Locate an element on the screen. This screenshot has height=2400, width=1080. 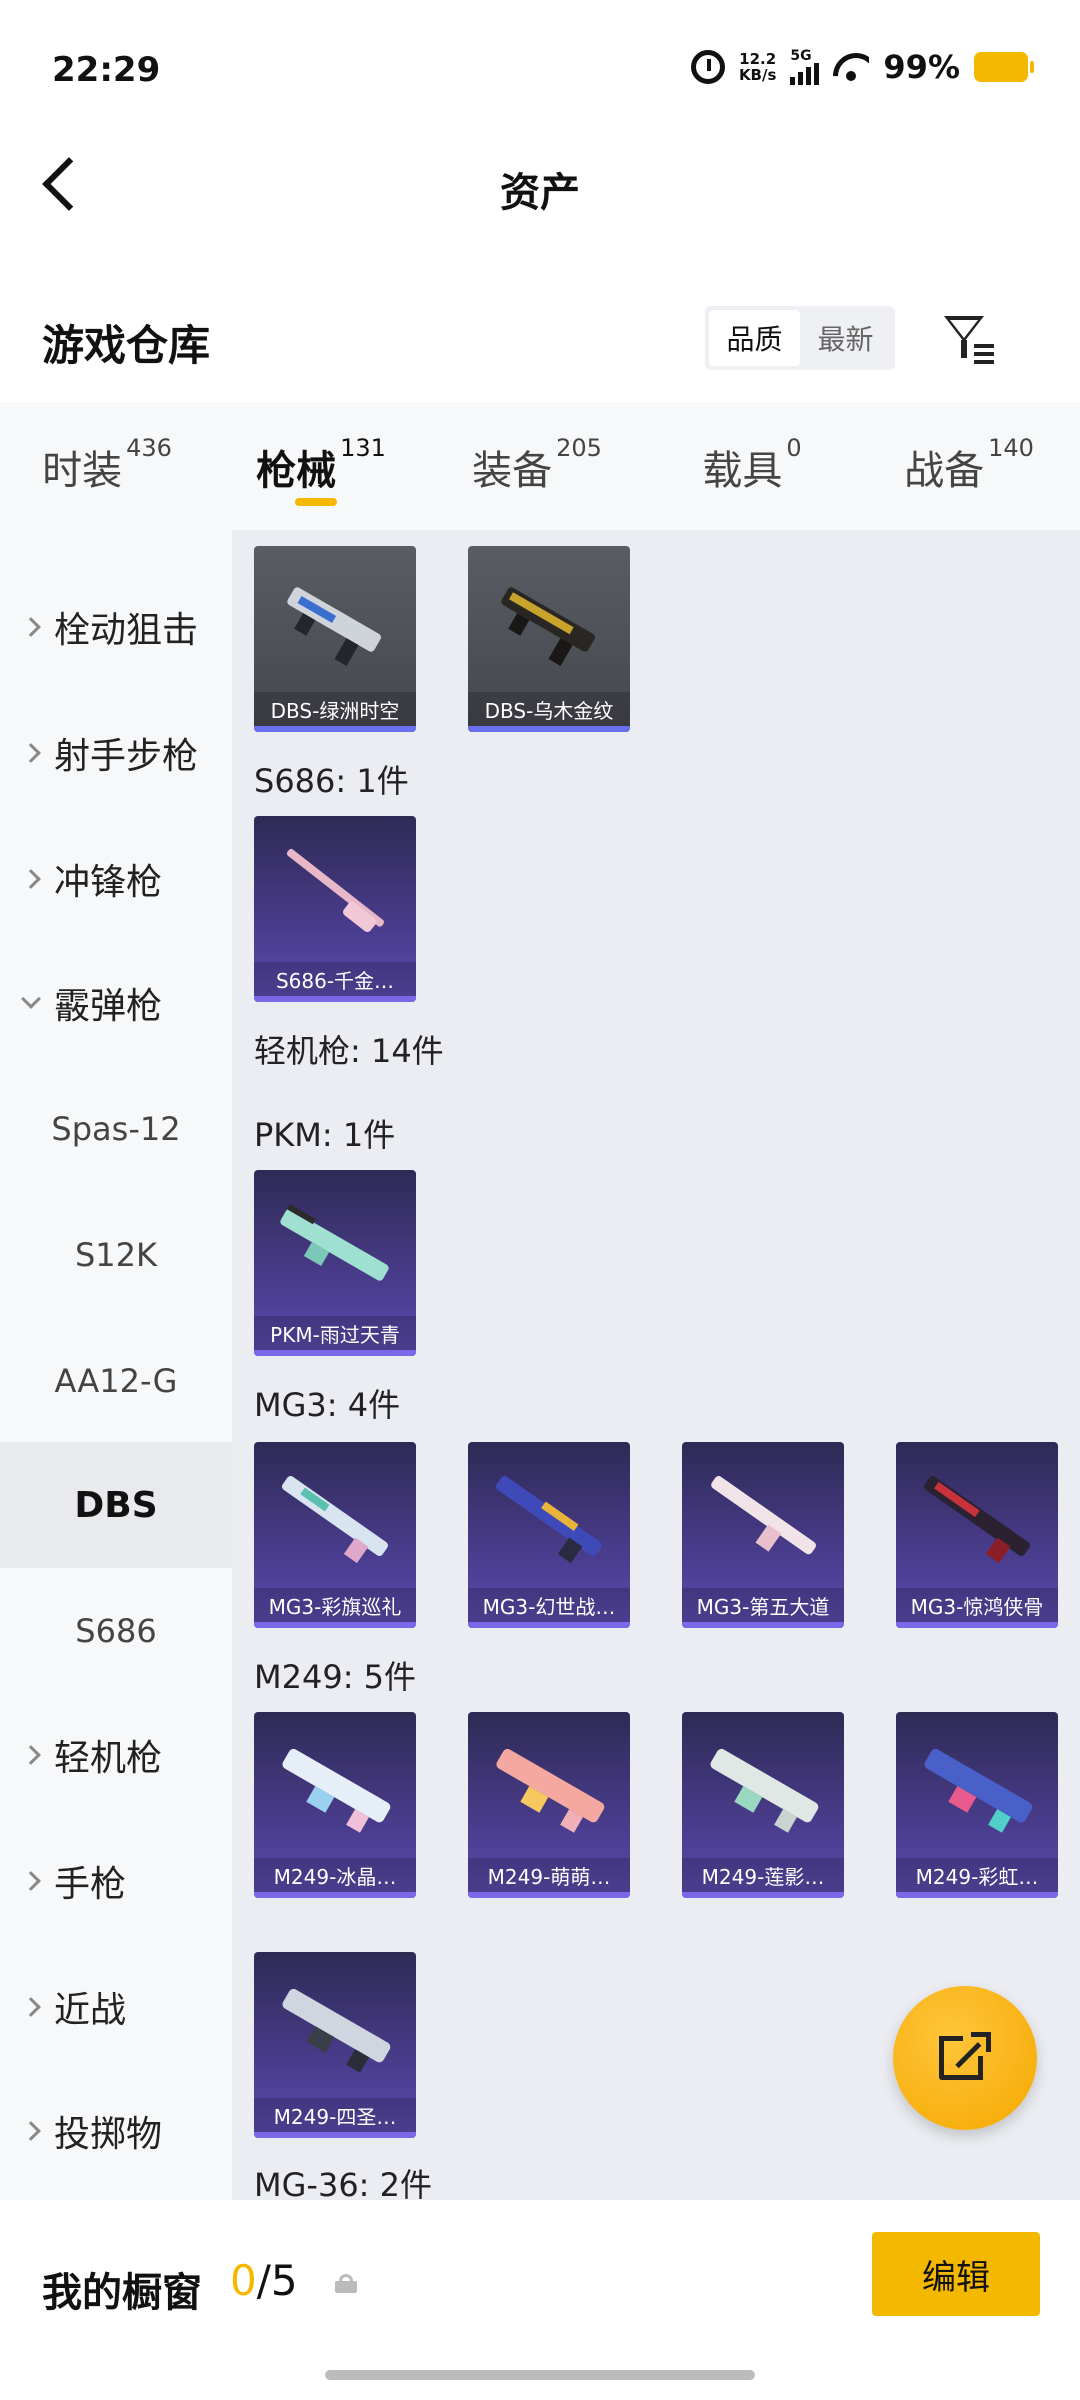
lock-icon is located at coordinates (346, 2283).